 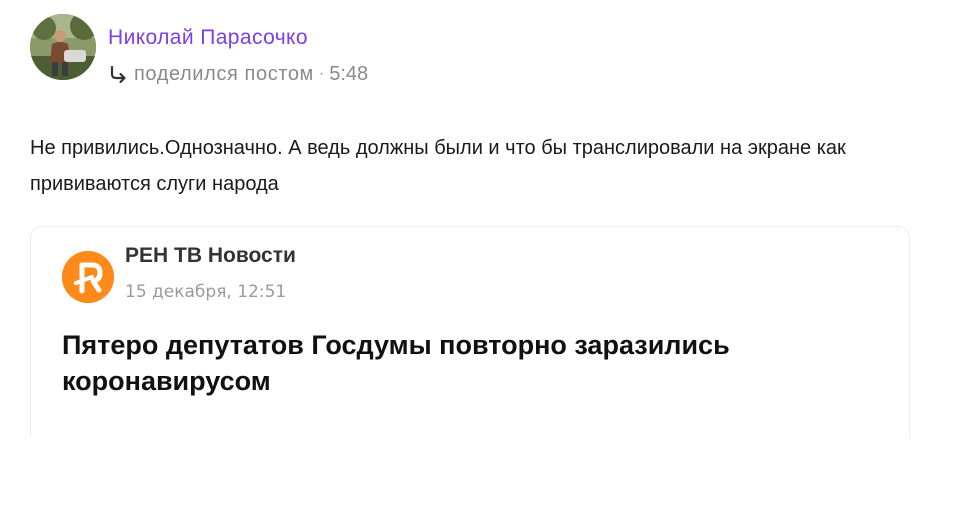 I want to click on post-time: 5:48, so click(x=348, y=74).